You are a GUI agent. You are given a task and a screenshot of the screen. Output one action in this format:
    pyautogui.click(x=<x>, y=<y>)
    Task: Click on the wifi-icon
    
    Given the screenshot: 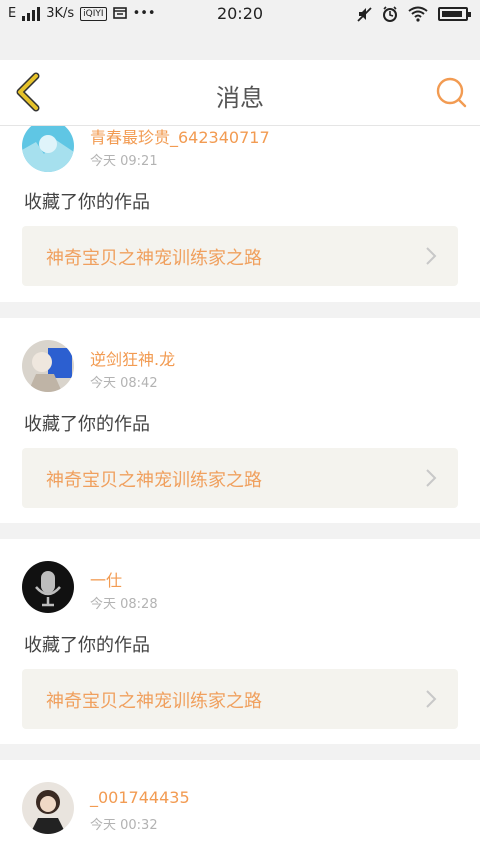 What is the action you would take?
    pyautogui.click(x=418, y=14)
    